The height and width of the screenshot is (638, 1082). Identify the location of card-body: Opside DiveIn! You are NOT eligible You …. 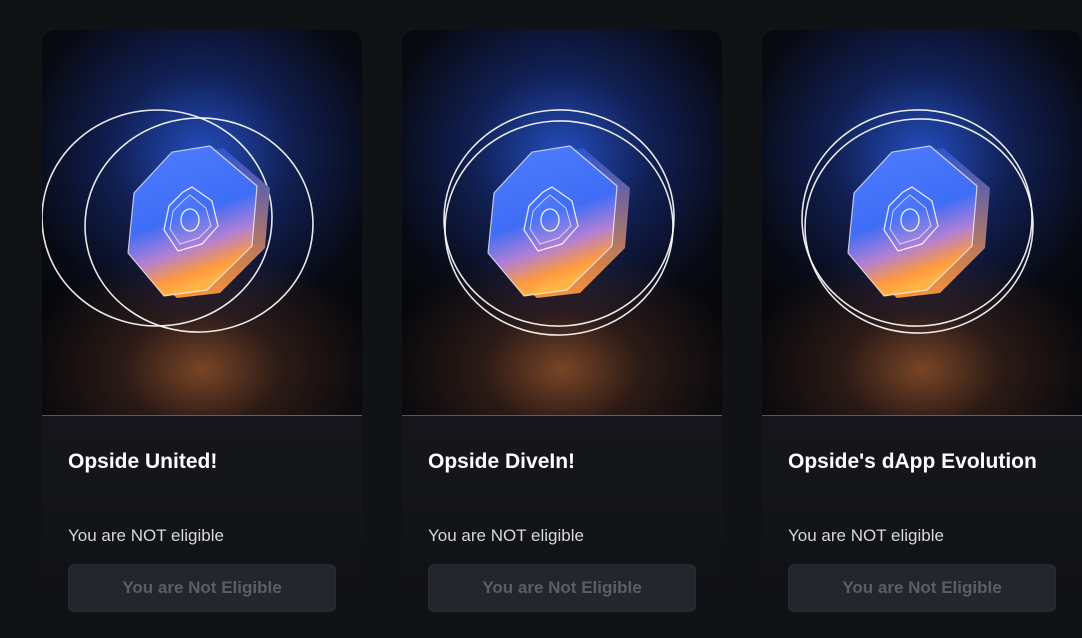
(562, 527).